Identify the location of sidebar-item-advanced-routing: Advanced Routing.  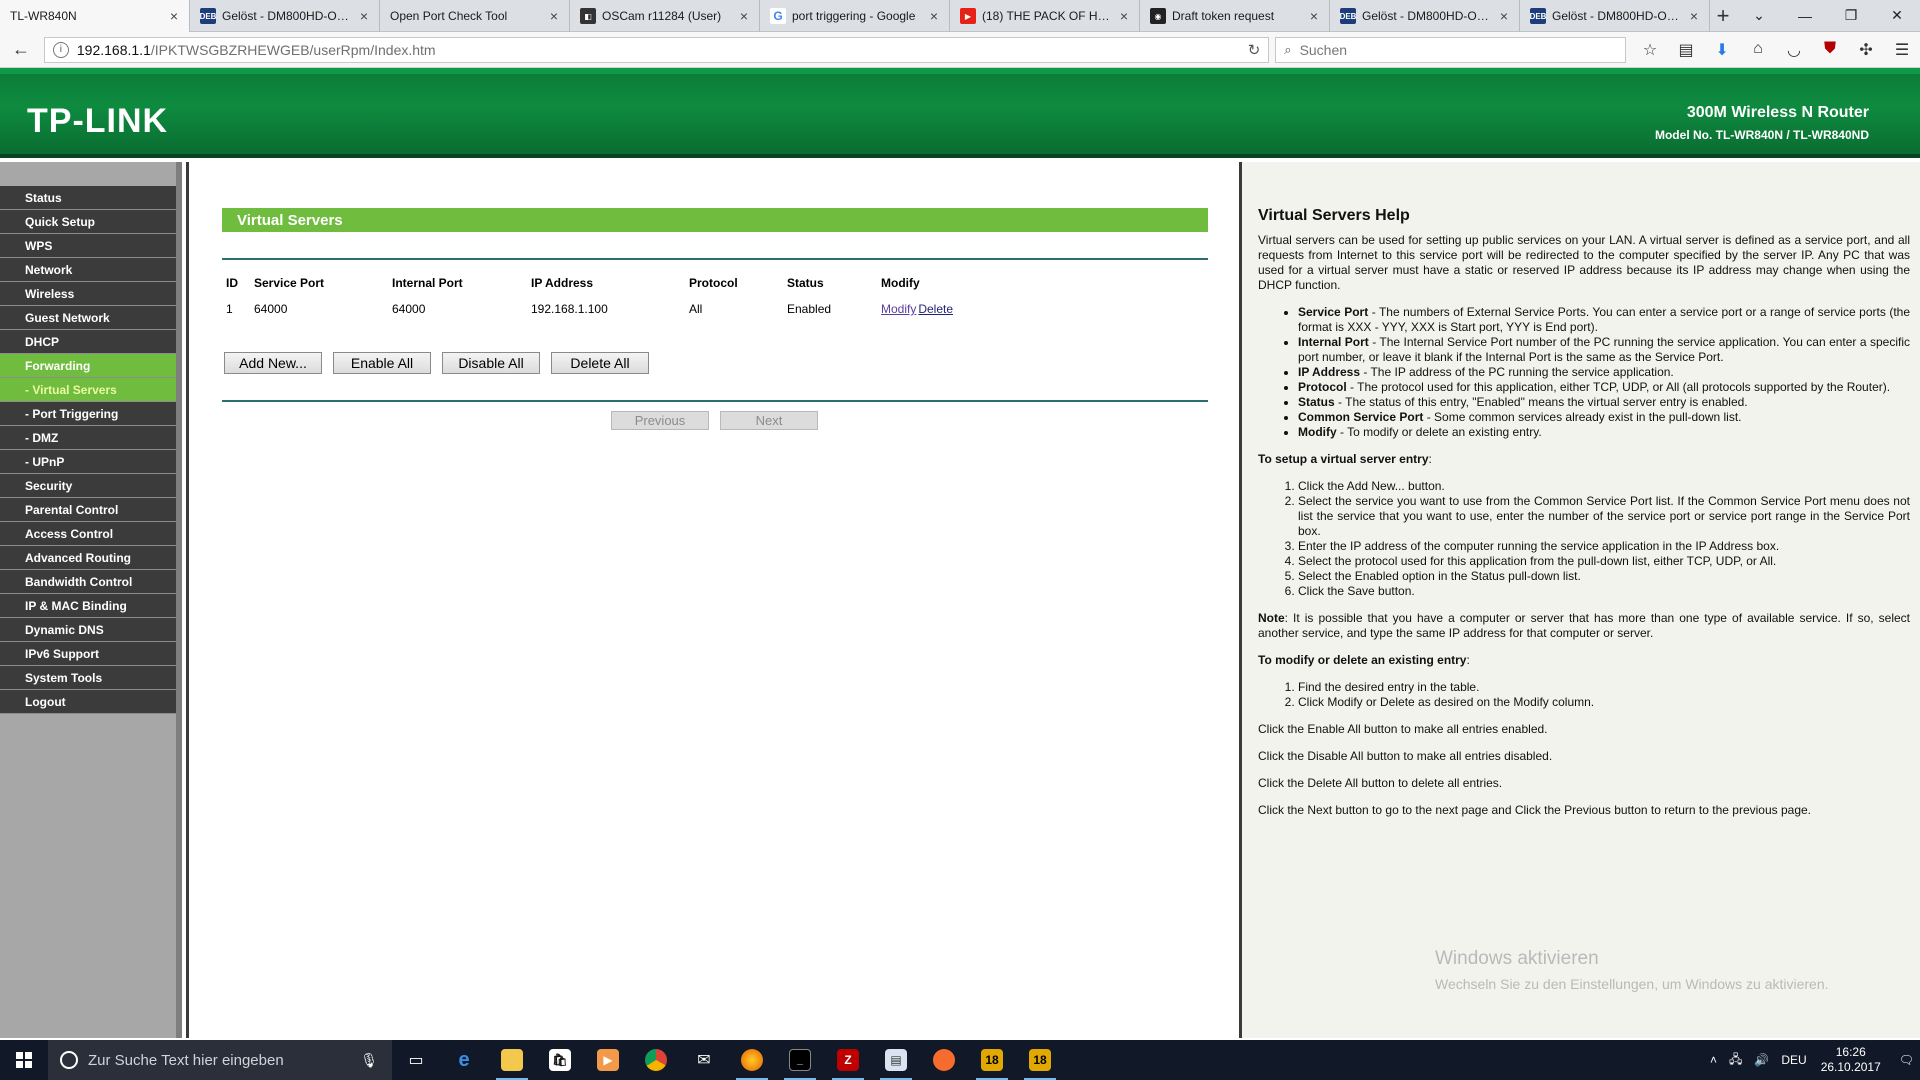
(91, 558).